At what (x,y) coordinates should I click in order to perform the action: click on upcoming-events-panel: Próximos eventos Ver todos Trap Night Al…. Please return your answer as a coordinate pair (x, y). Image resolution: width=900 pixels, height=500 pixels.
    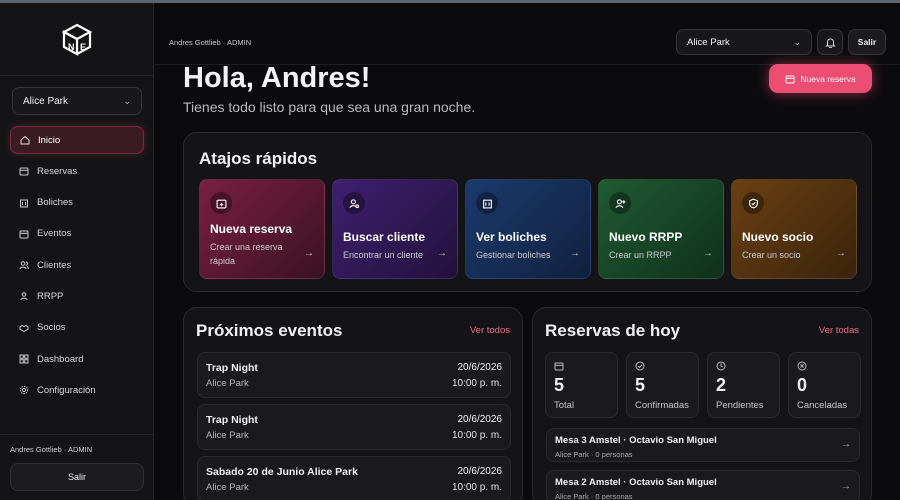
    Looking at the image, I should click on (353, 403).